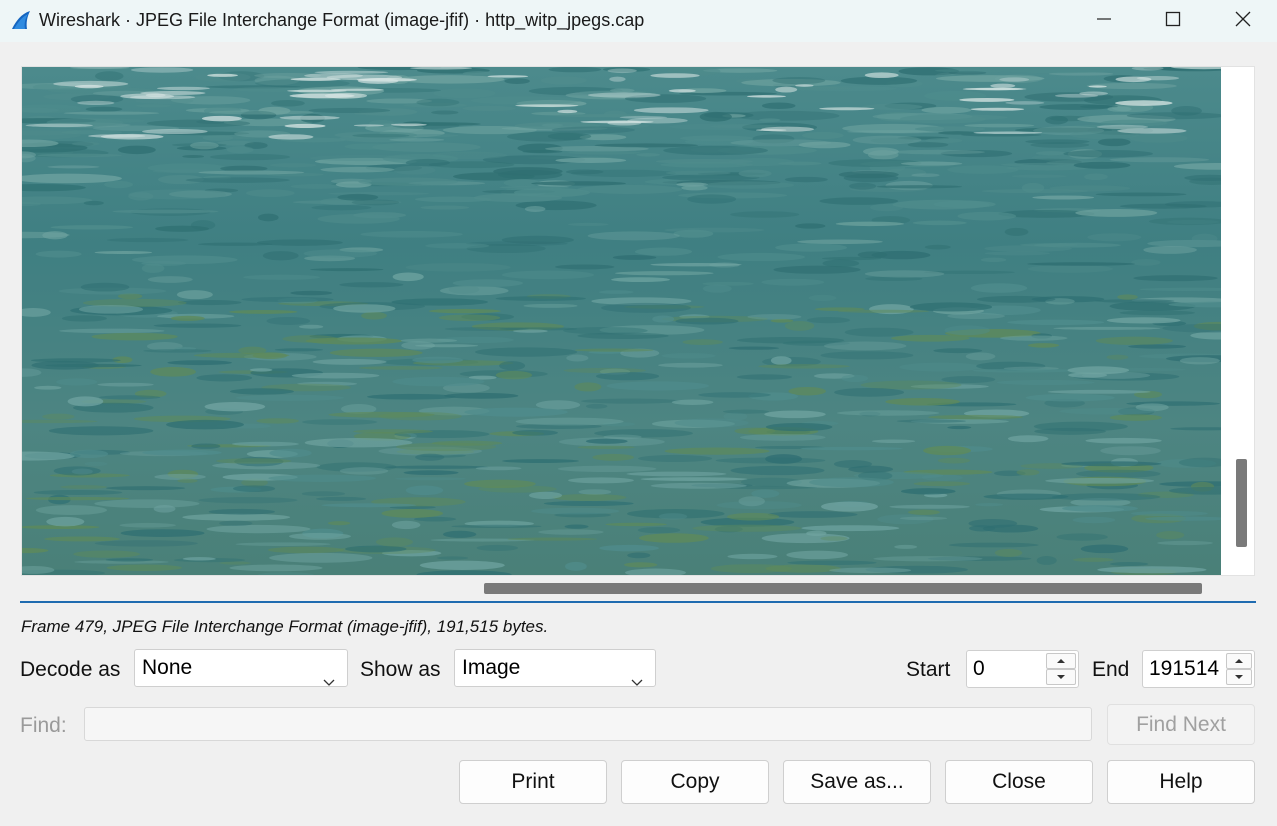  I want to click on decode-as-value: None, so click(167, 667).